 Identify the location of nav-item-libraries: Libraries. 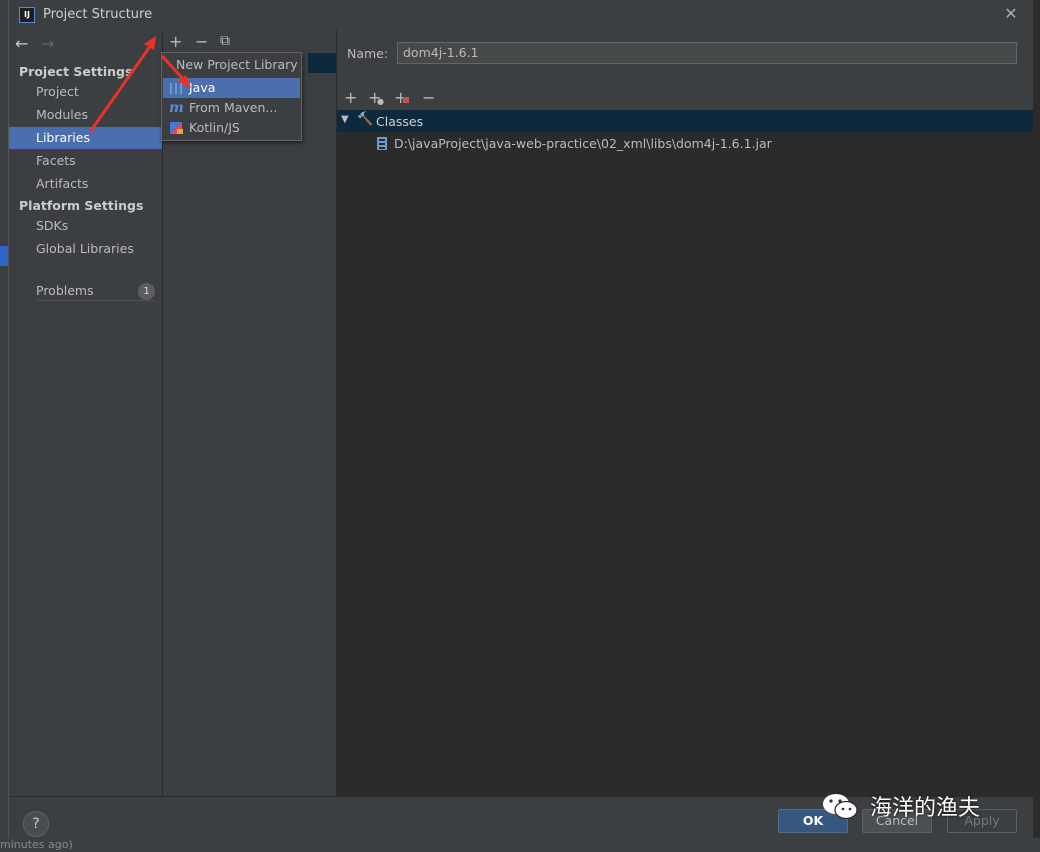
(85, 138).